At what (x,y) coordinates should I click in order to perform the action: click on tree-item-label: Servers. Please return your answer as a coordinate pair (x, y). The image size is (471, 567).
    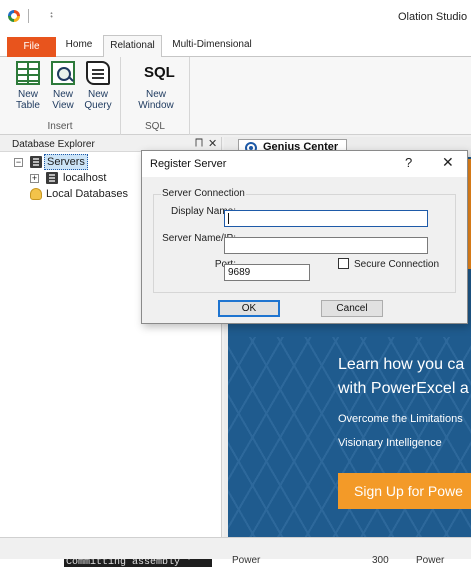
    Looking at the image, I should click on (66, 162).